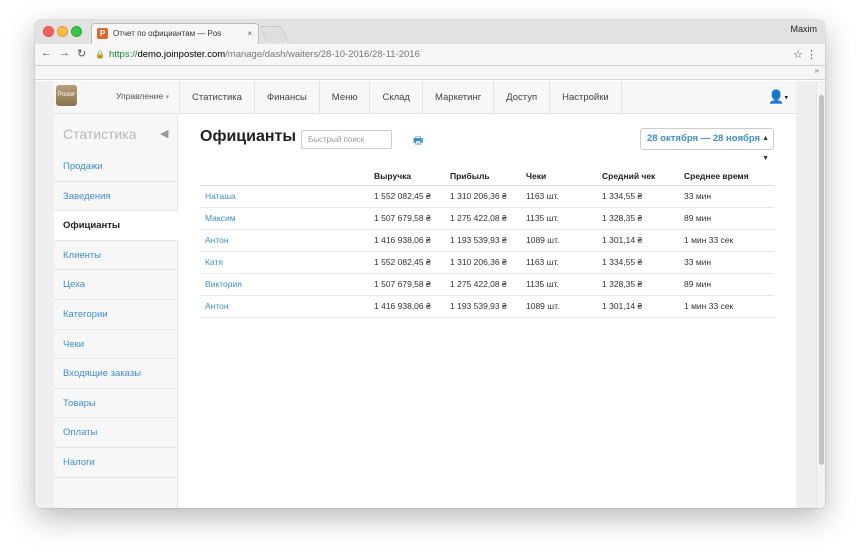  Describe the element at coordinates (396, 97) in the screenshot. I see `menu-item-storage: Склад` at that location.